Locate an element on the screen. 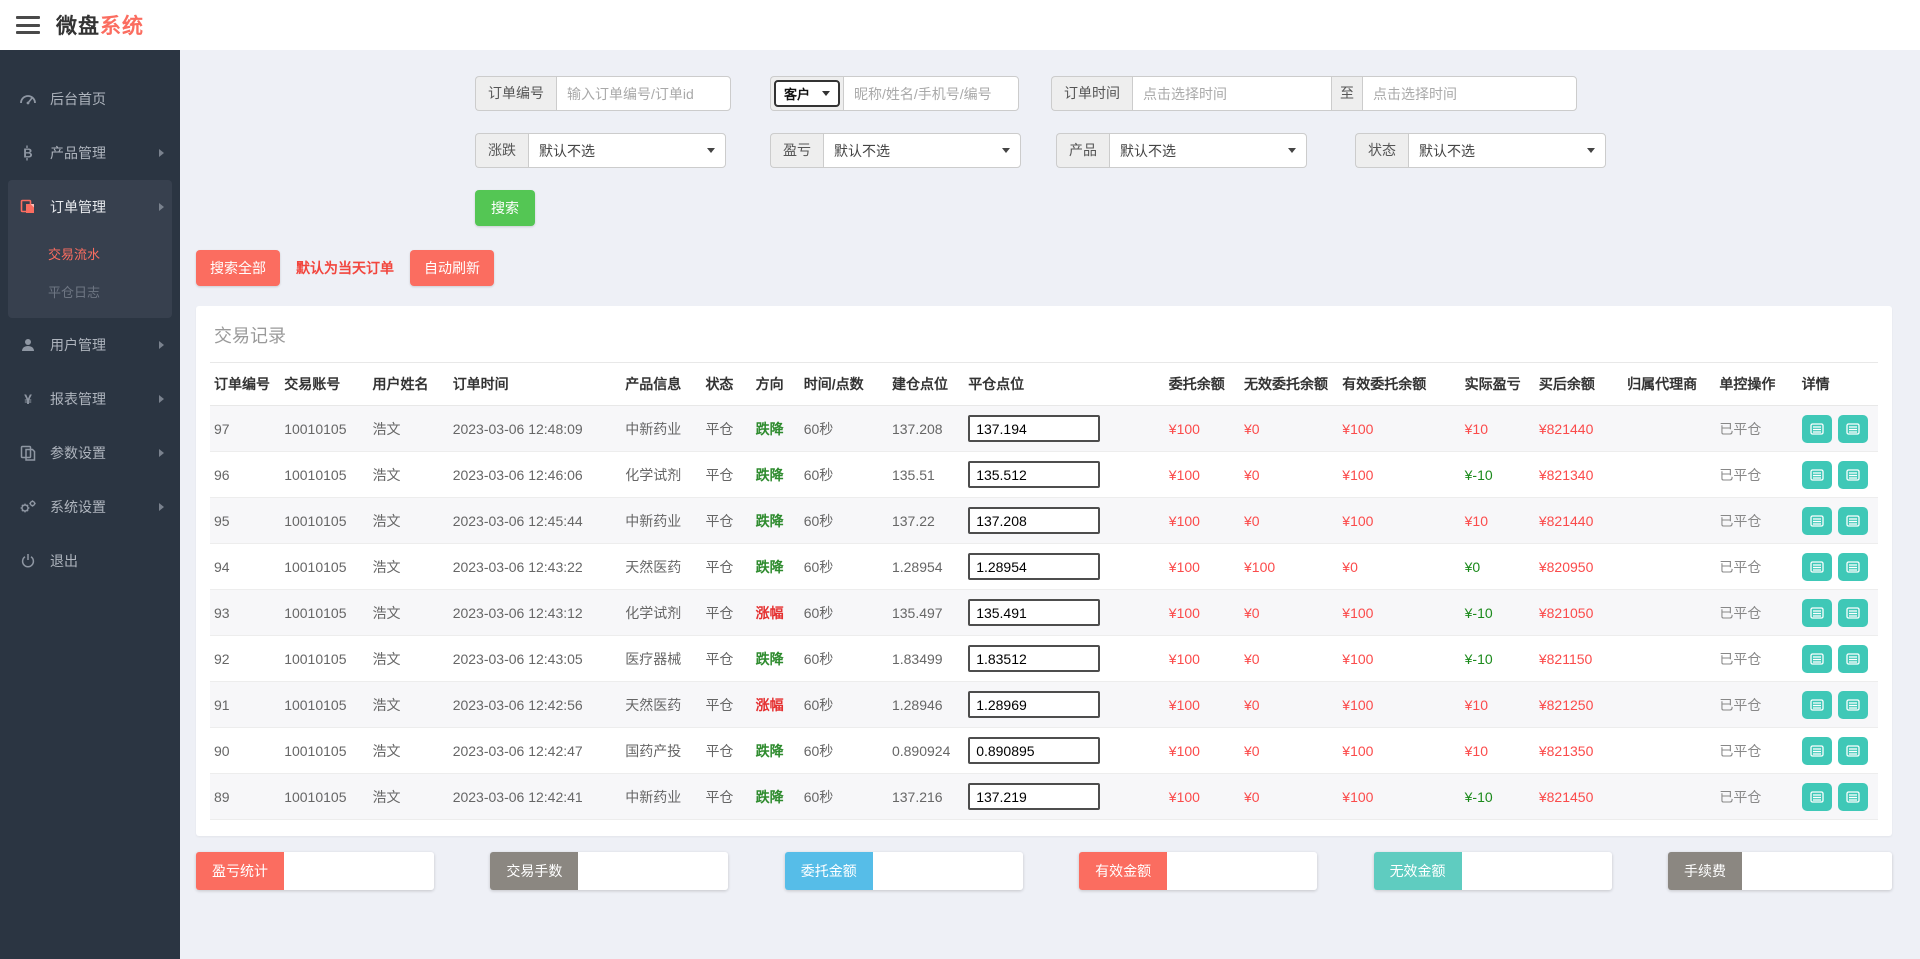 The width and height of the screenshot is (1920, 959). sidebar-subitem-close-log: 平仓日志 is located at coordinates (90, 291).